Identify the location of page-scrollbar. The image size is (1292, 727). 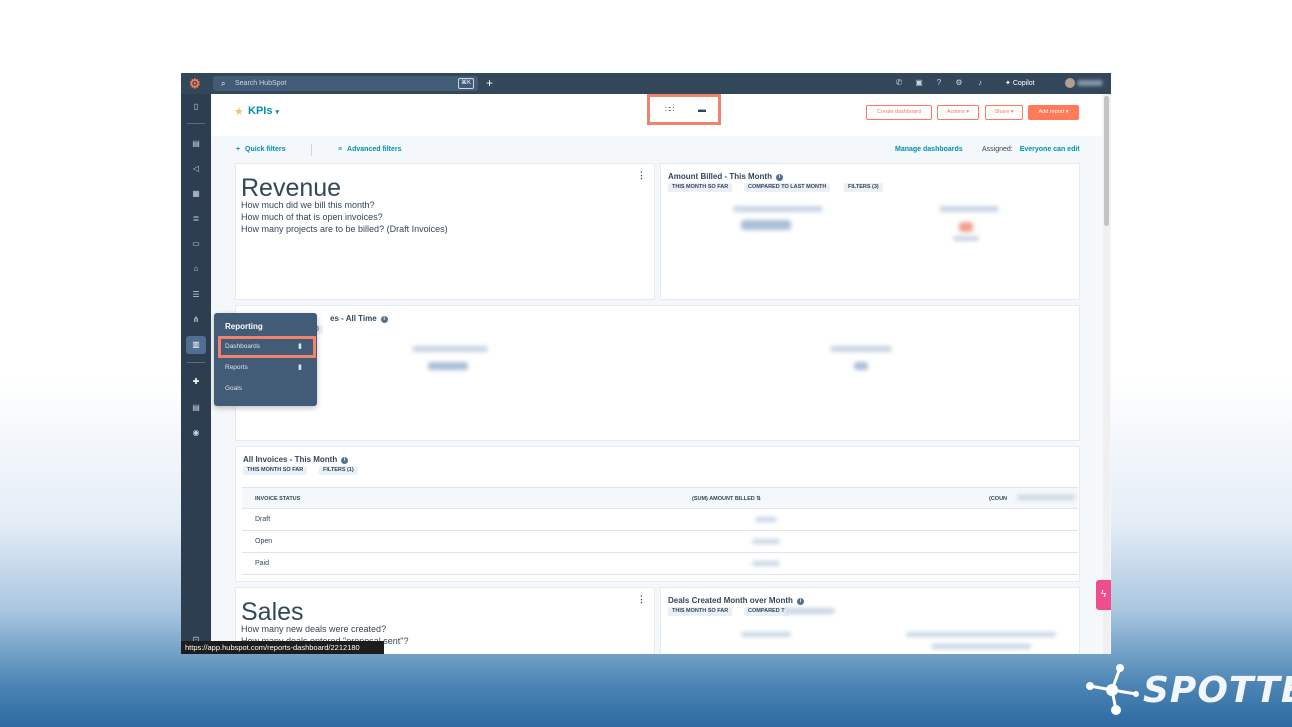
(1106, 374).